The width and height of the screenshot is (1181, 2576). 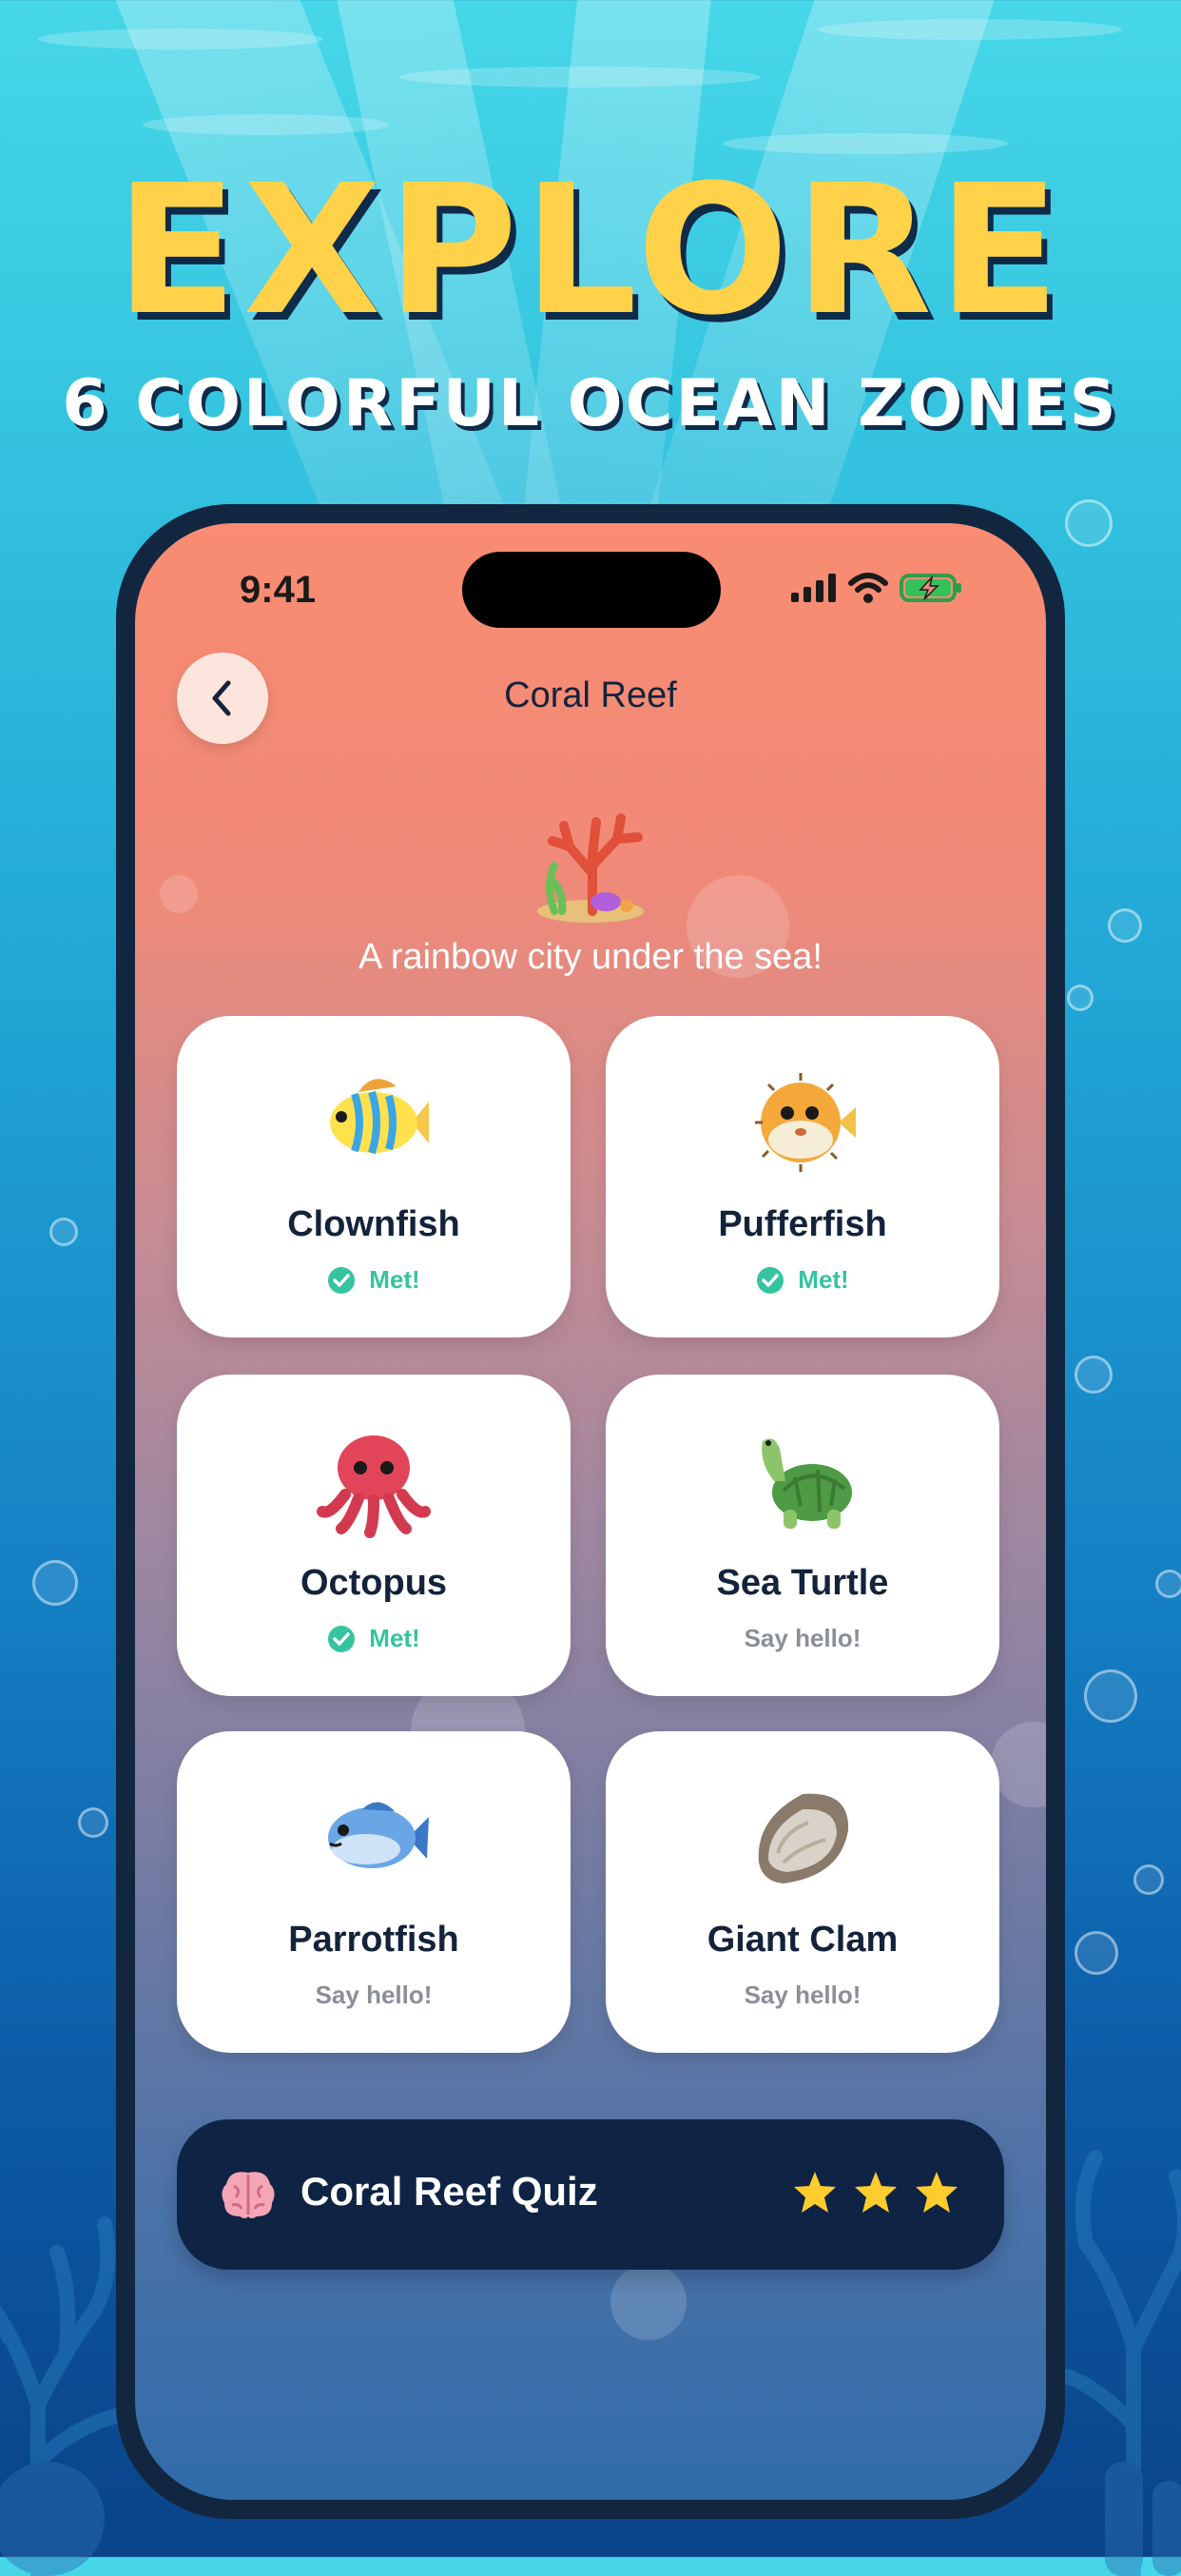 What do you see at coordinates (590, 251) in the screenshot?
I see `promo-headline: EXPLORE` at bounding box center [590, 251].